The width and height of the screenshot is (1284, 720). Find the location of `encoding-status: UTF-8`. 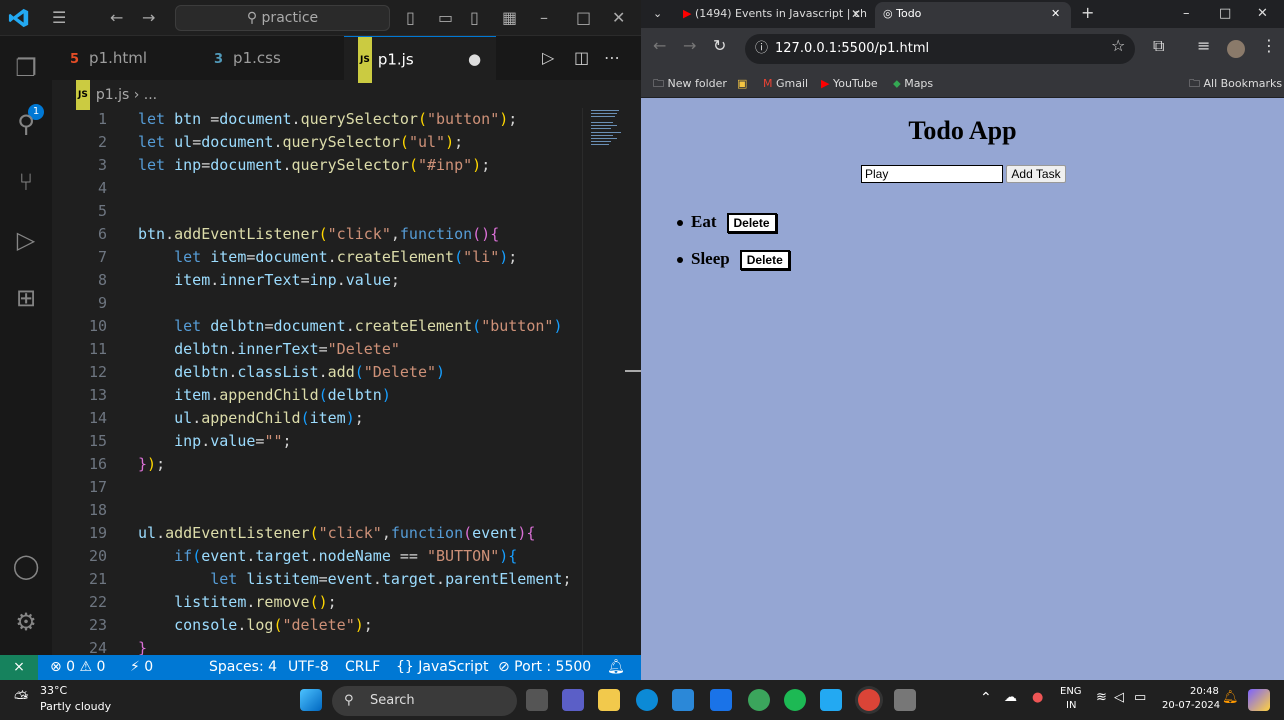

encoding-status: UTF-8 is located at coordinates (308, 667).